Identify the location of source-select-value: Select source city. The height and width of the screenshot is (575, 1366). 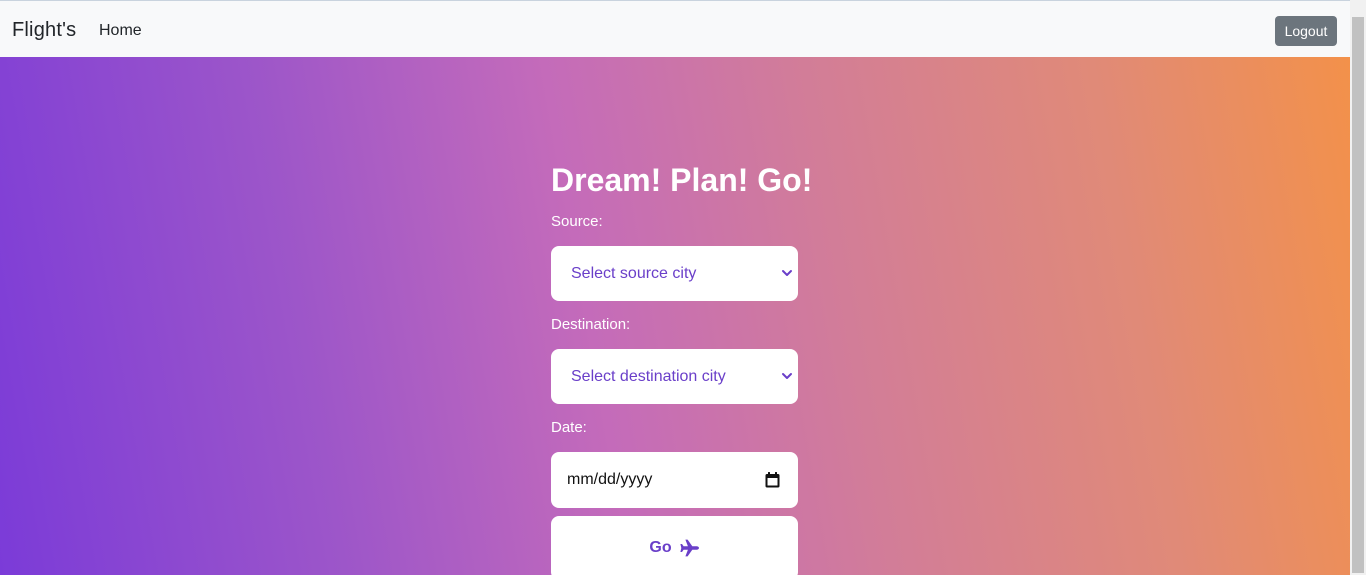
(634, 273).